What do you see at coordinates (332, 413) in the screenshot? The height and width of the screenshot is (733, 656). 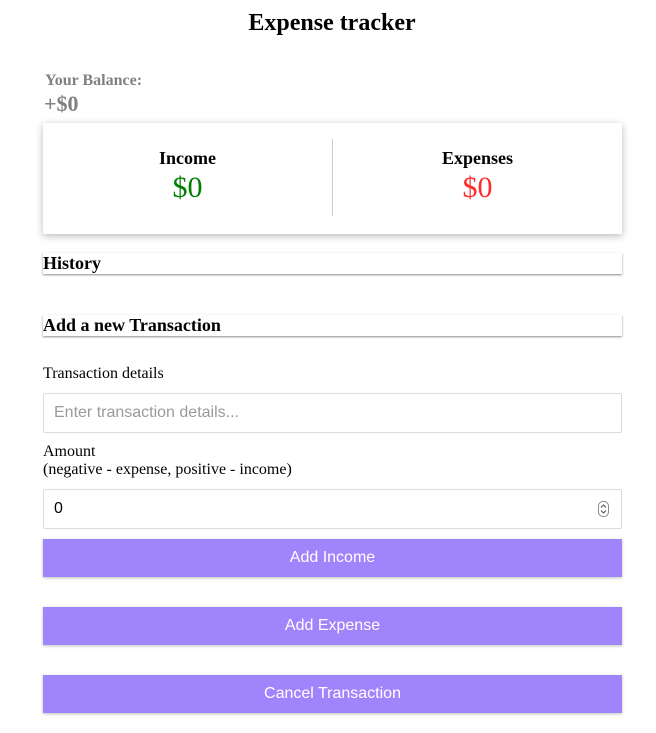 I see `transaction-details-input` at bounding box center [332, 413].